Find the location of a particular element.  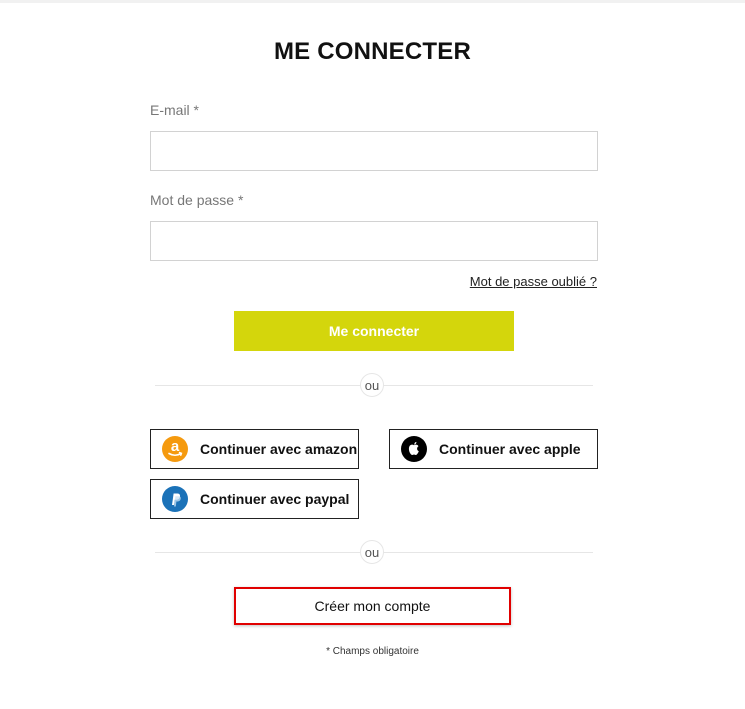

amazon-logo-icon: a is located at coordinates (175, 449).